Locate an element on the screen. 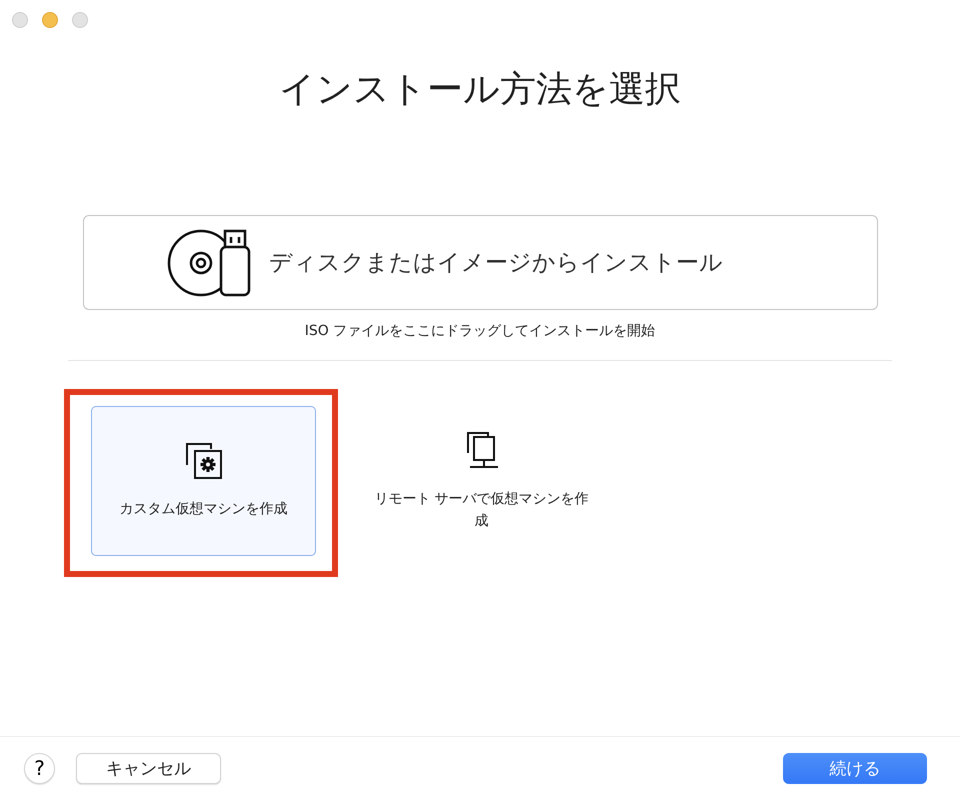 The width and height of the screenshot is (960, 799). cancel-button: キャンセル is located at coordinates (148, 768).